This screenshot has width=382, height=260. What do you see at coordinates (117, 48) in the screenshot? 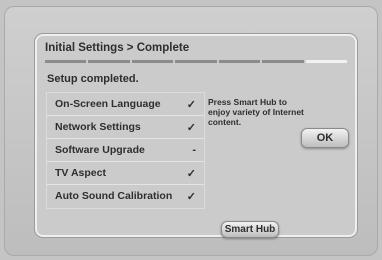
I see `dialog-title: Initial Settings > Complete` at bounding box center [117, 48].